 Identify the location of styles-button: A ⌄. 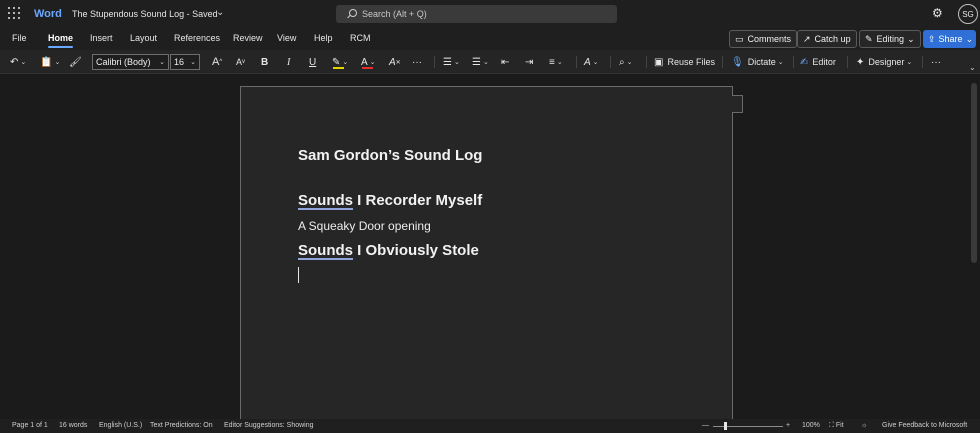
(591, 62).